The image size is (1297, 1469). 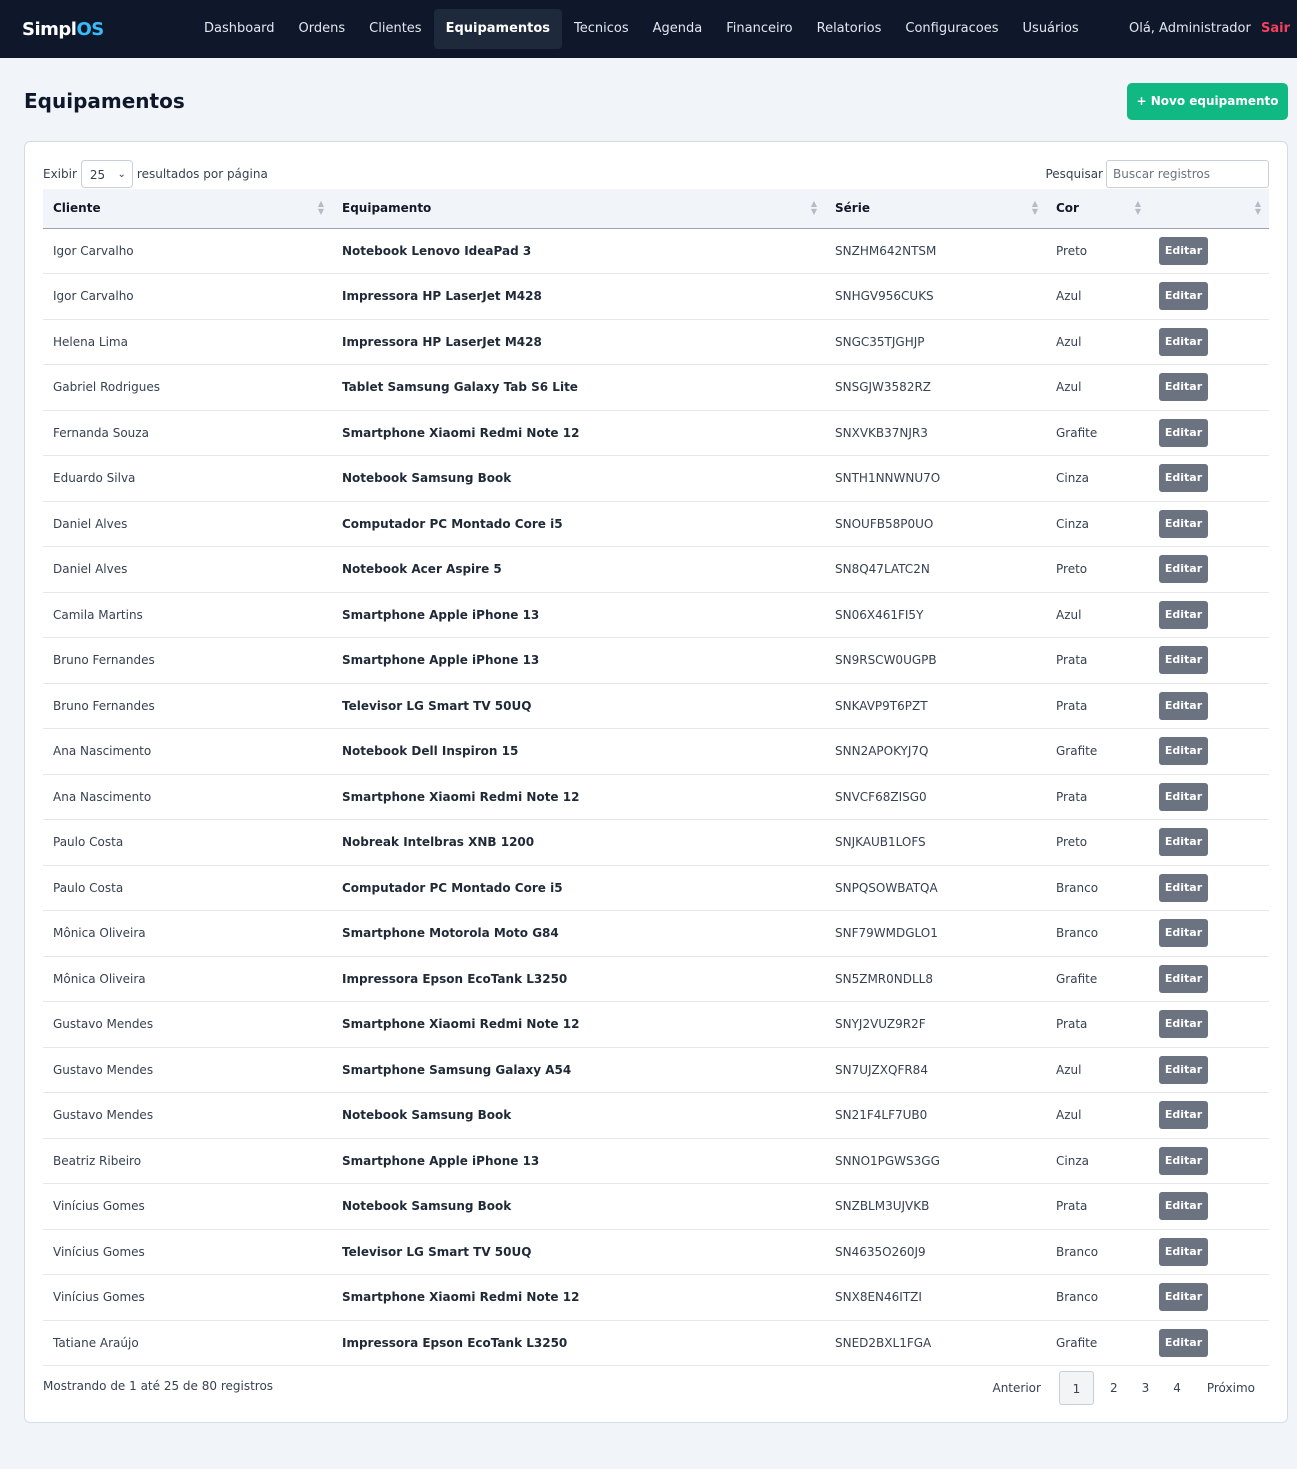 I want to click on nav-item-ordens: Ordens, so click(x=322, y=29).